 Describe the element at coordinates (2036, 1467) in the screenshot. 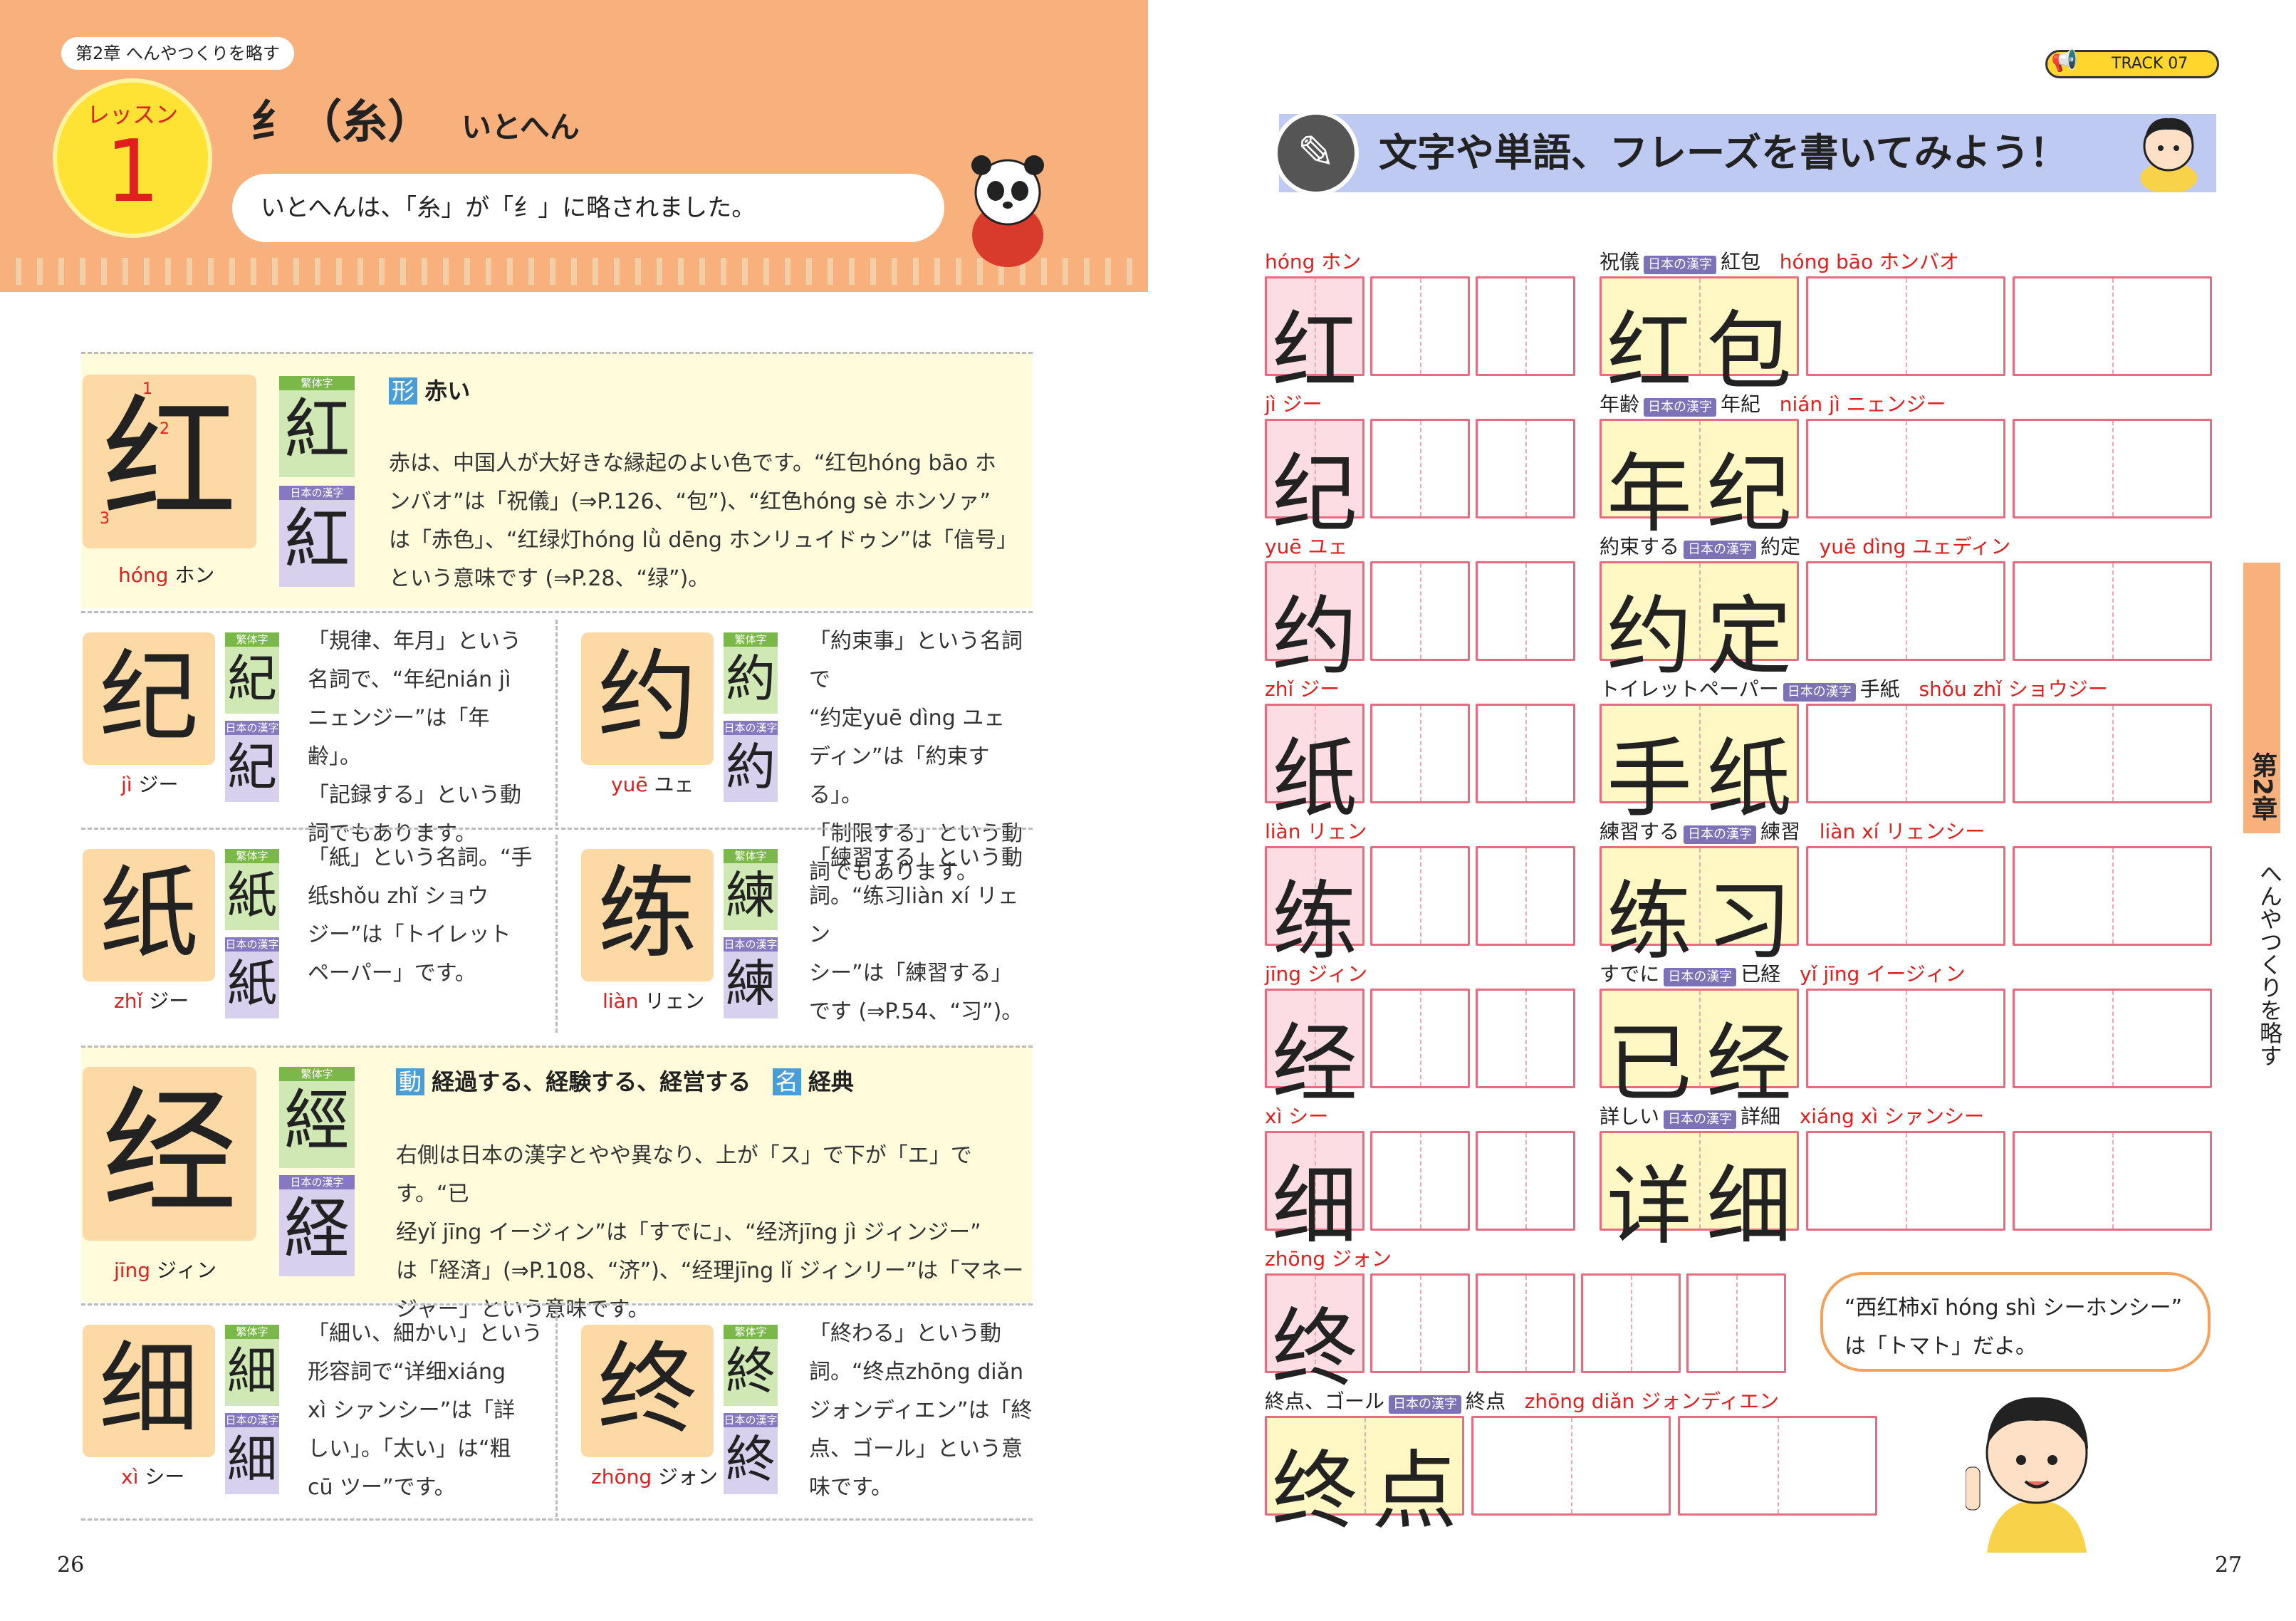

I see `boy-pointing-mascot-icon` at that location.